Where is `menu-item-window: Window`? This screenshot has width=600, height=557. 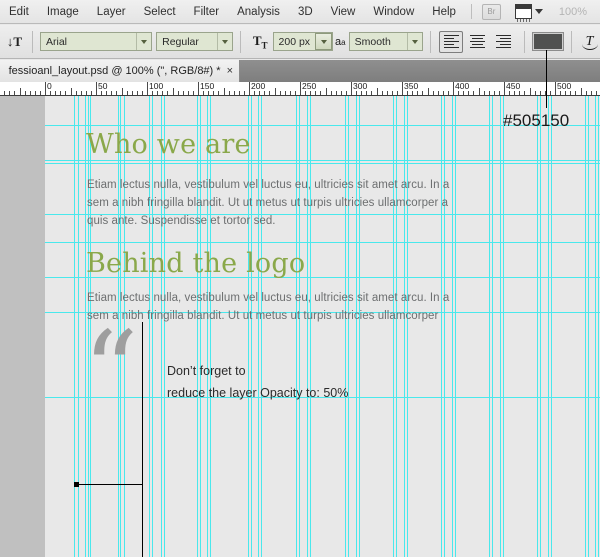
menu-item-window: Window is located at coordinates (393, 12).